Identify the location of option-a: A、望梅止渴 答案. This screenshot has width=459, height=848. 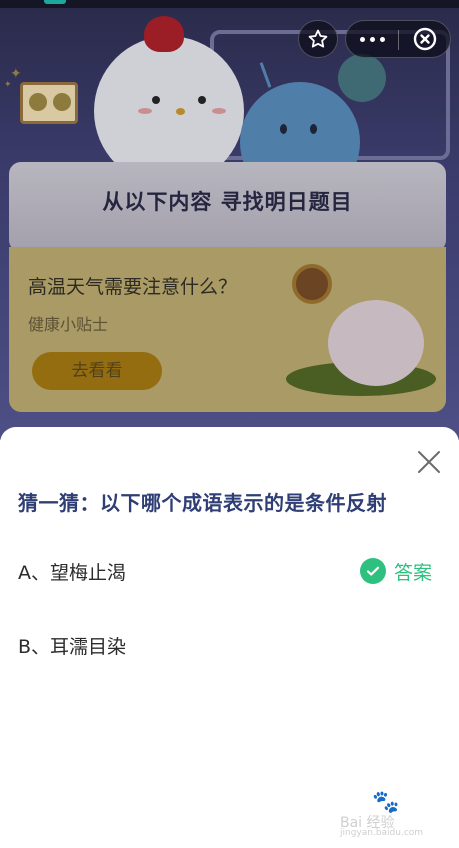
(229, 571).